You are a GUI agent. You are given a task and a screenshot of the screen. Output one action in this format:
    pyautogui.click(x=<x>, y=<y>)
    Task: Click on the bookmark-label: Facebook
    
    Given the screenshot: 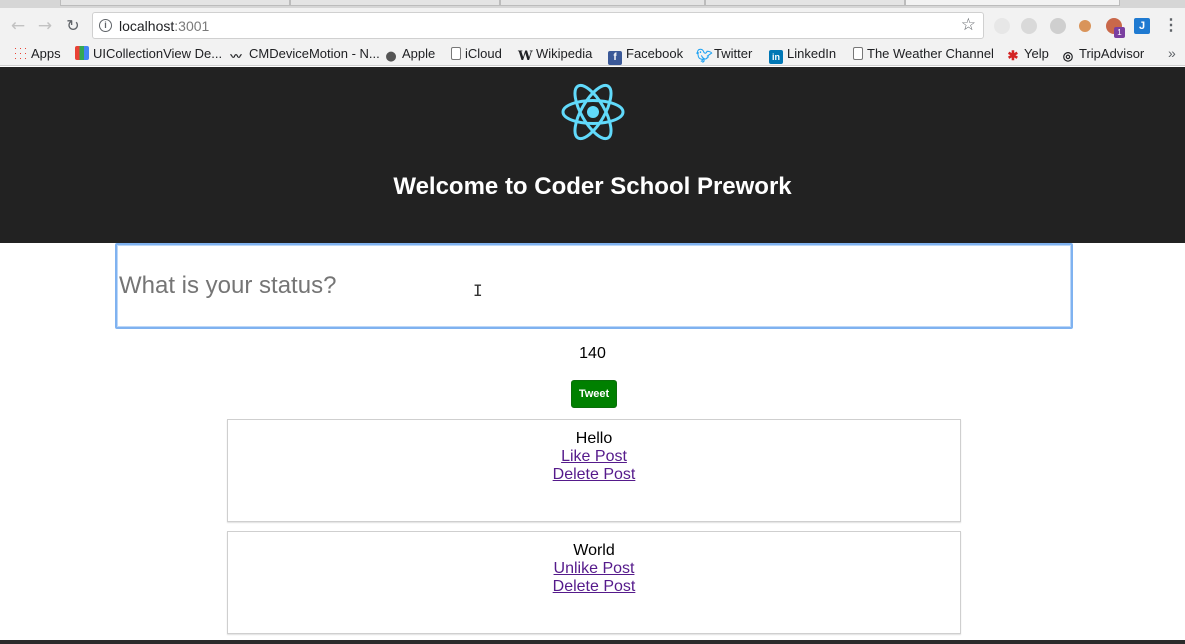 What is the action you would take?
    pyautogui.click(x=655, y=53)
    